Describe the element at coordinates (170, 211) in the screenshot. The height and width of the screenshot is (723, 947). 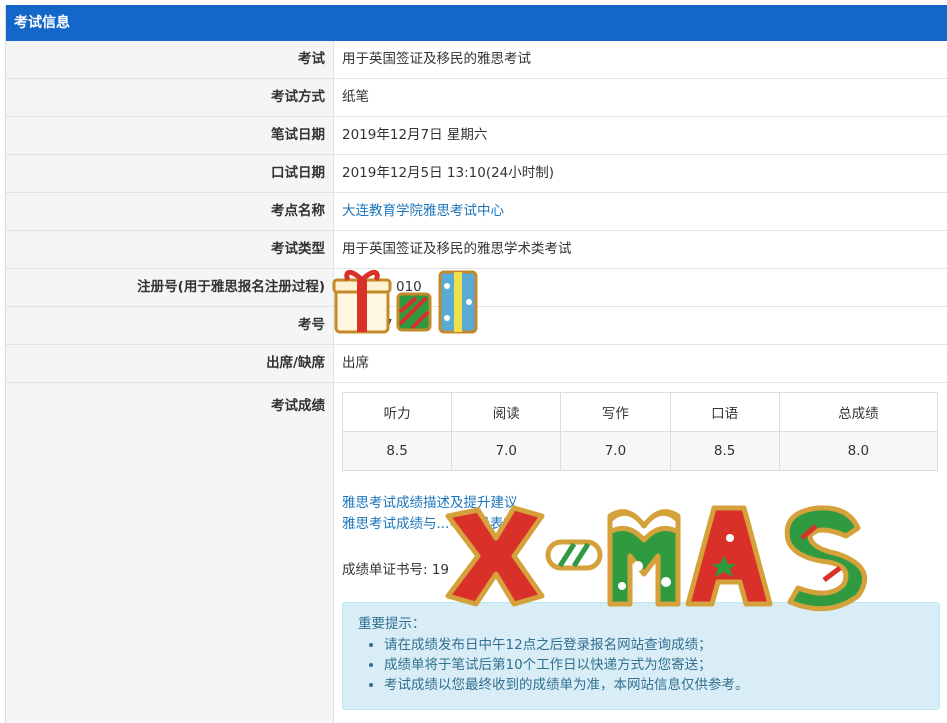
I see `row-label: 考点名称` at that location.